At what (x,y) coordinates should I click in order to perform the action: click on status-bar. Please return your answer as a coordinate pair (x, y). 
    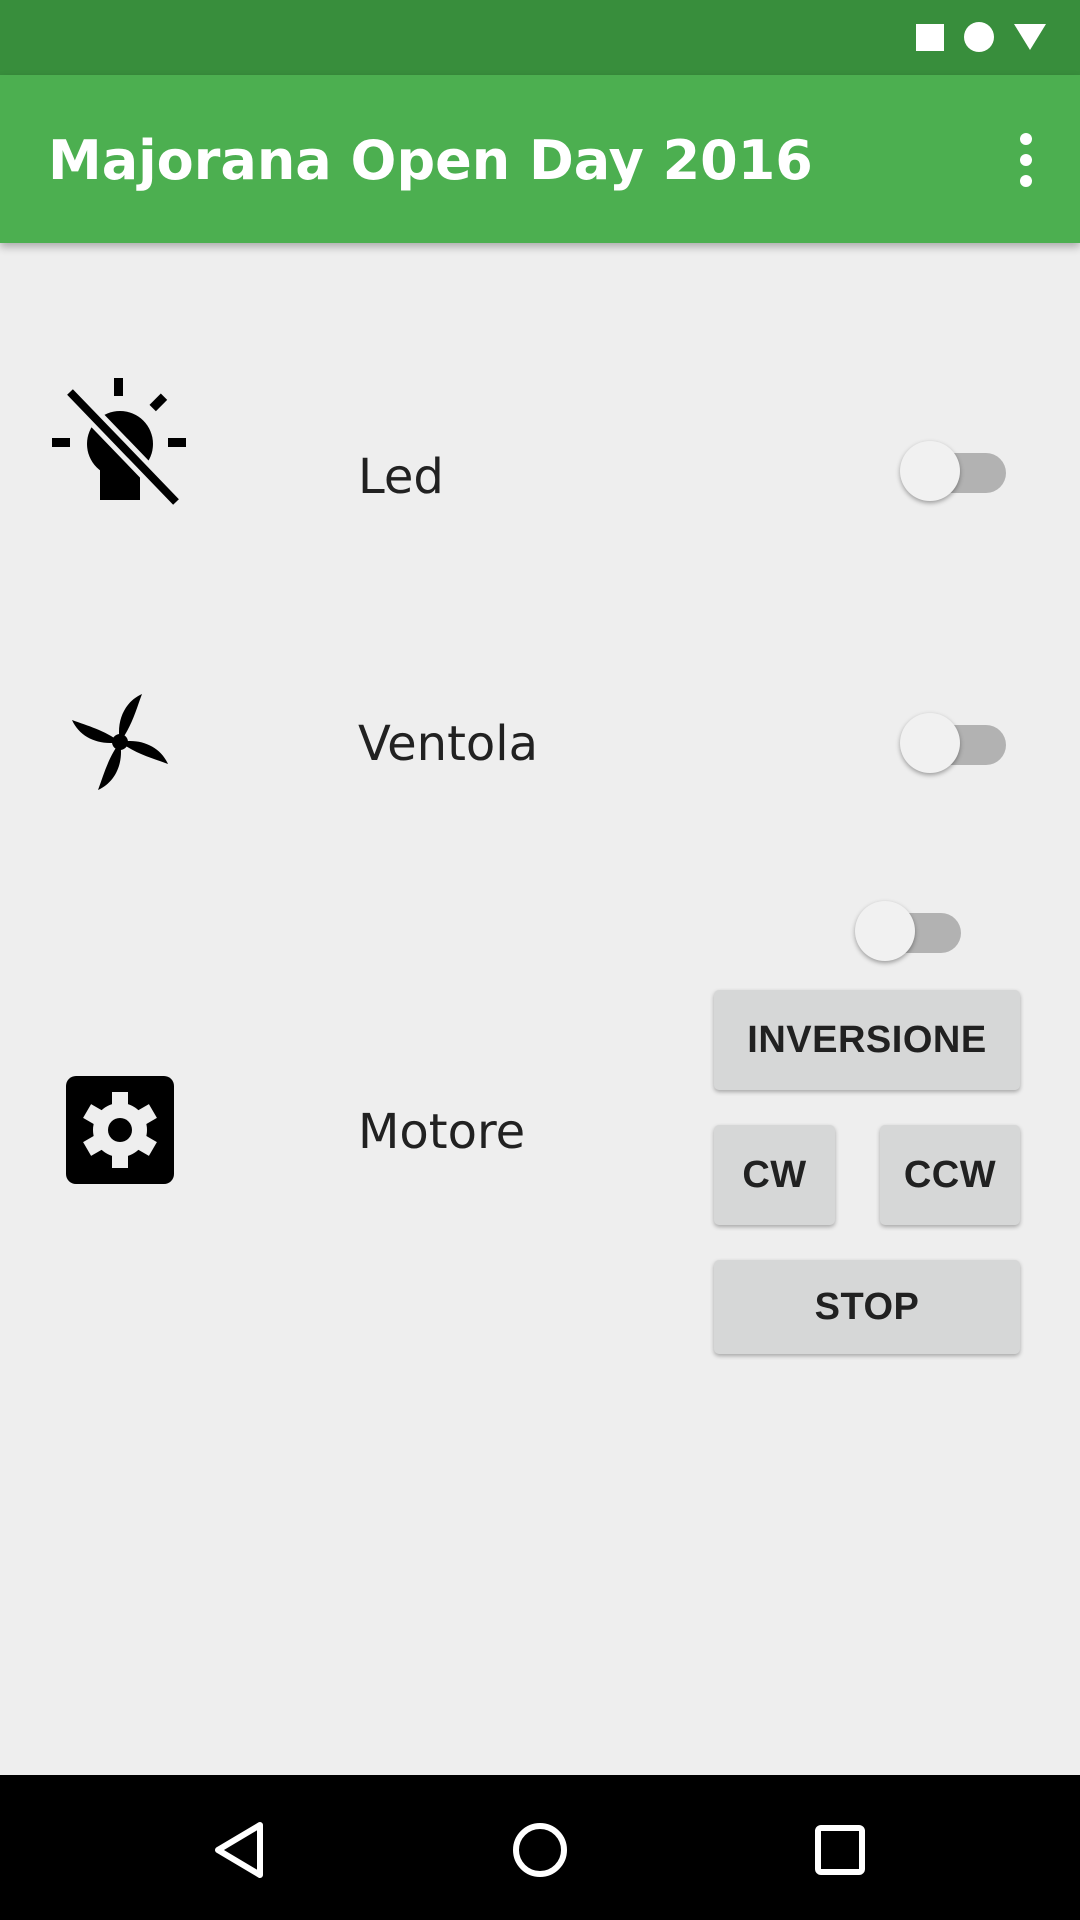
    Looking at the image, I should click on (540, 37).